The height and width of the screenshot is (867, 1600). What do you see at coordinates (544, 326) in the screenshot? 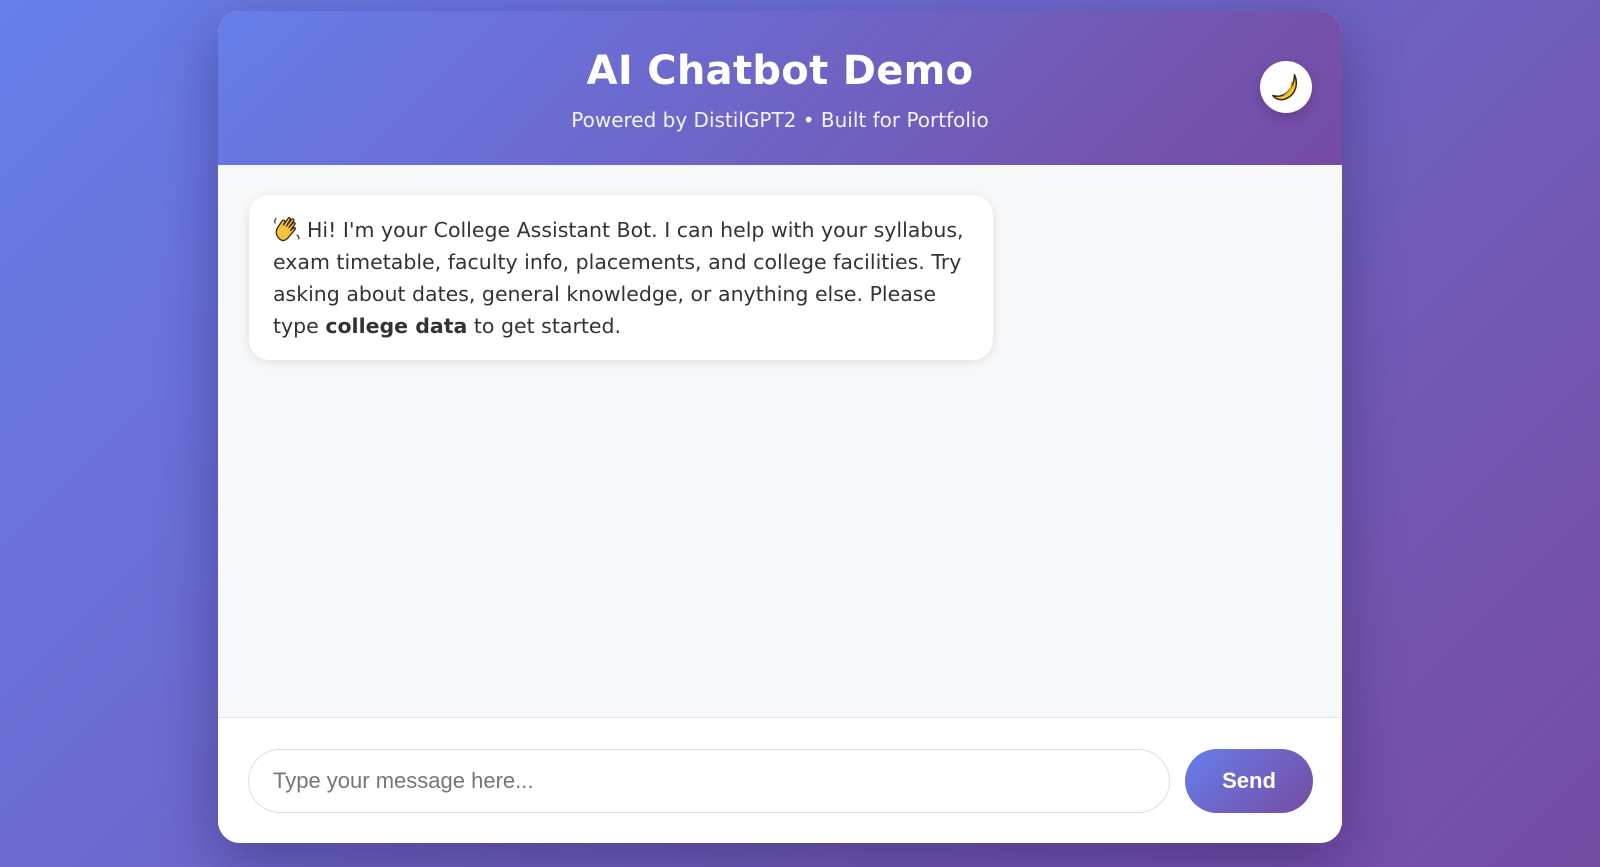
I see `message-text-end: to get started.` at bounding box center [544, 326].